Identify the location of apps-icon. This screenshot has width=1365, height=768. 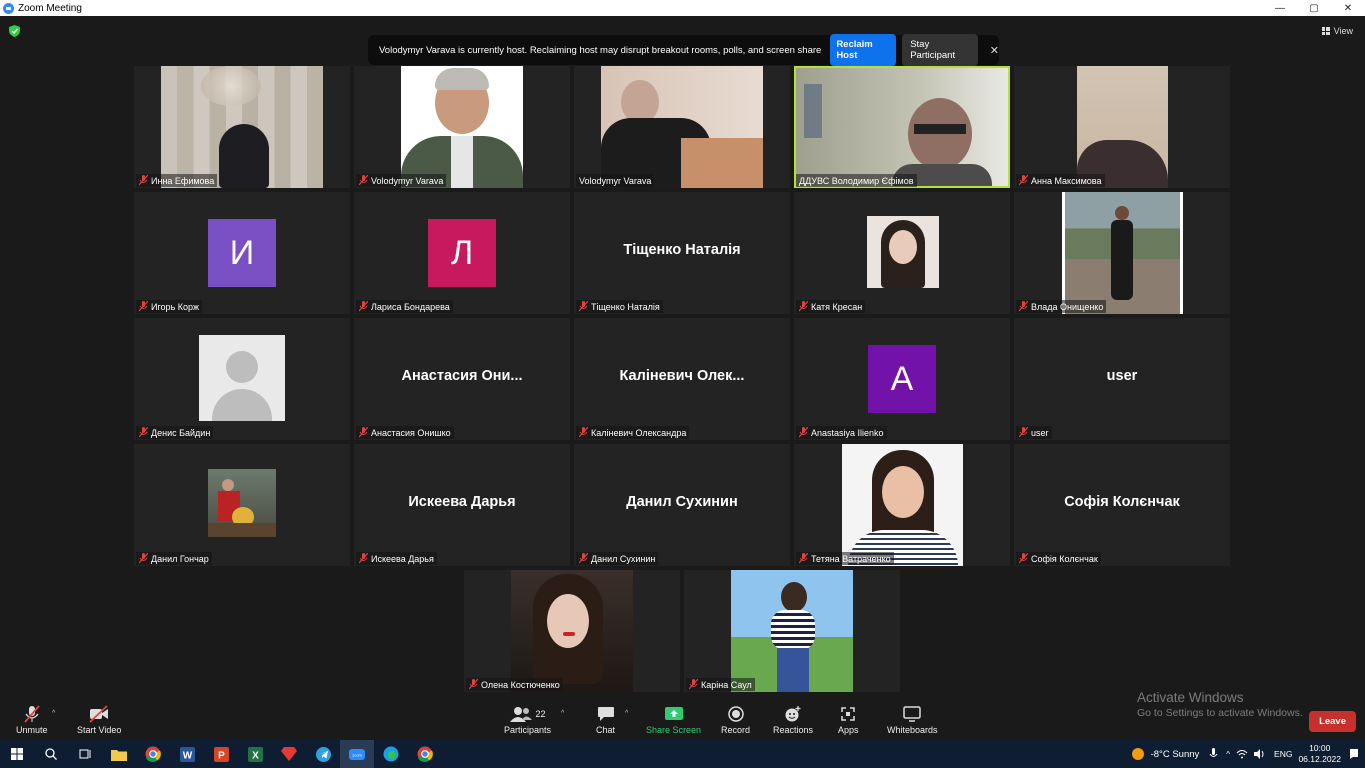
(848, 714).